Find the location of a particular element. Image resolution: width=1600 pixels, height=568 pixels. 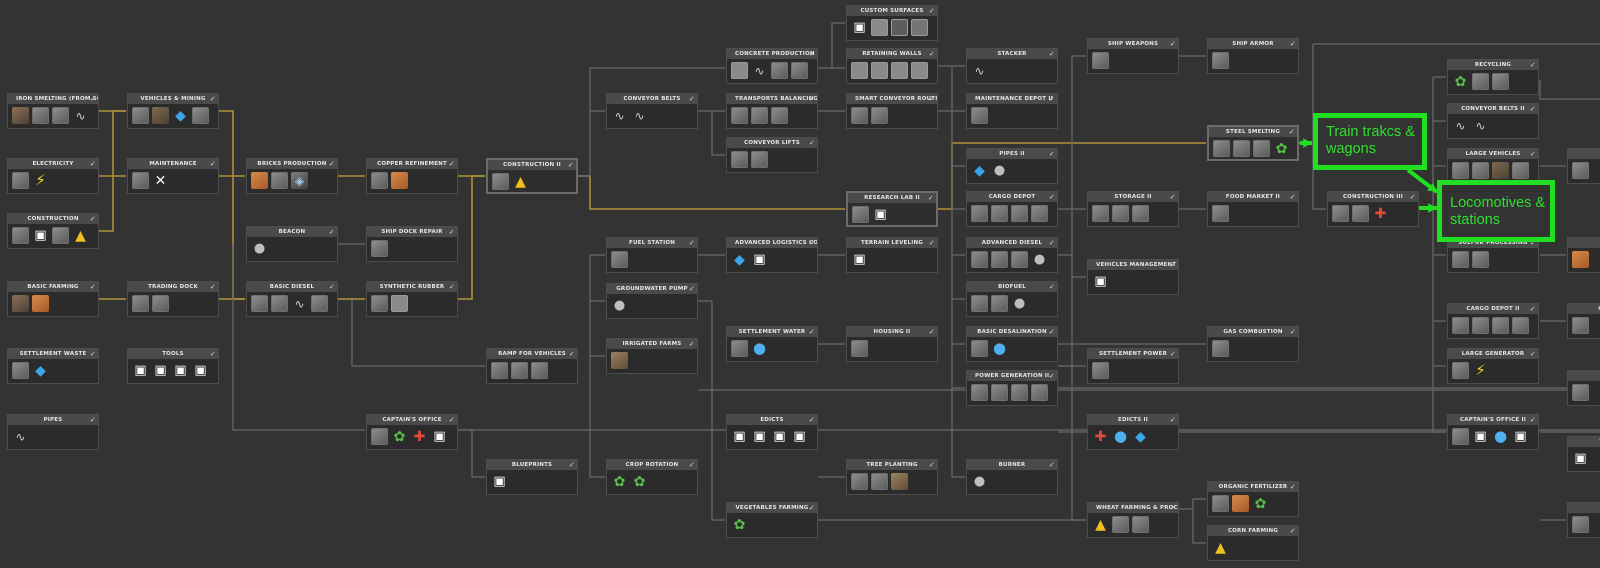

research-node-maintenance-depot-ii: MAINTENANCE DEPOT II ✓ is located at coordinates (1012, 111).